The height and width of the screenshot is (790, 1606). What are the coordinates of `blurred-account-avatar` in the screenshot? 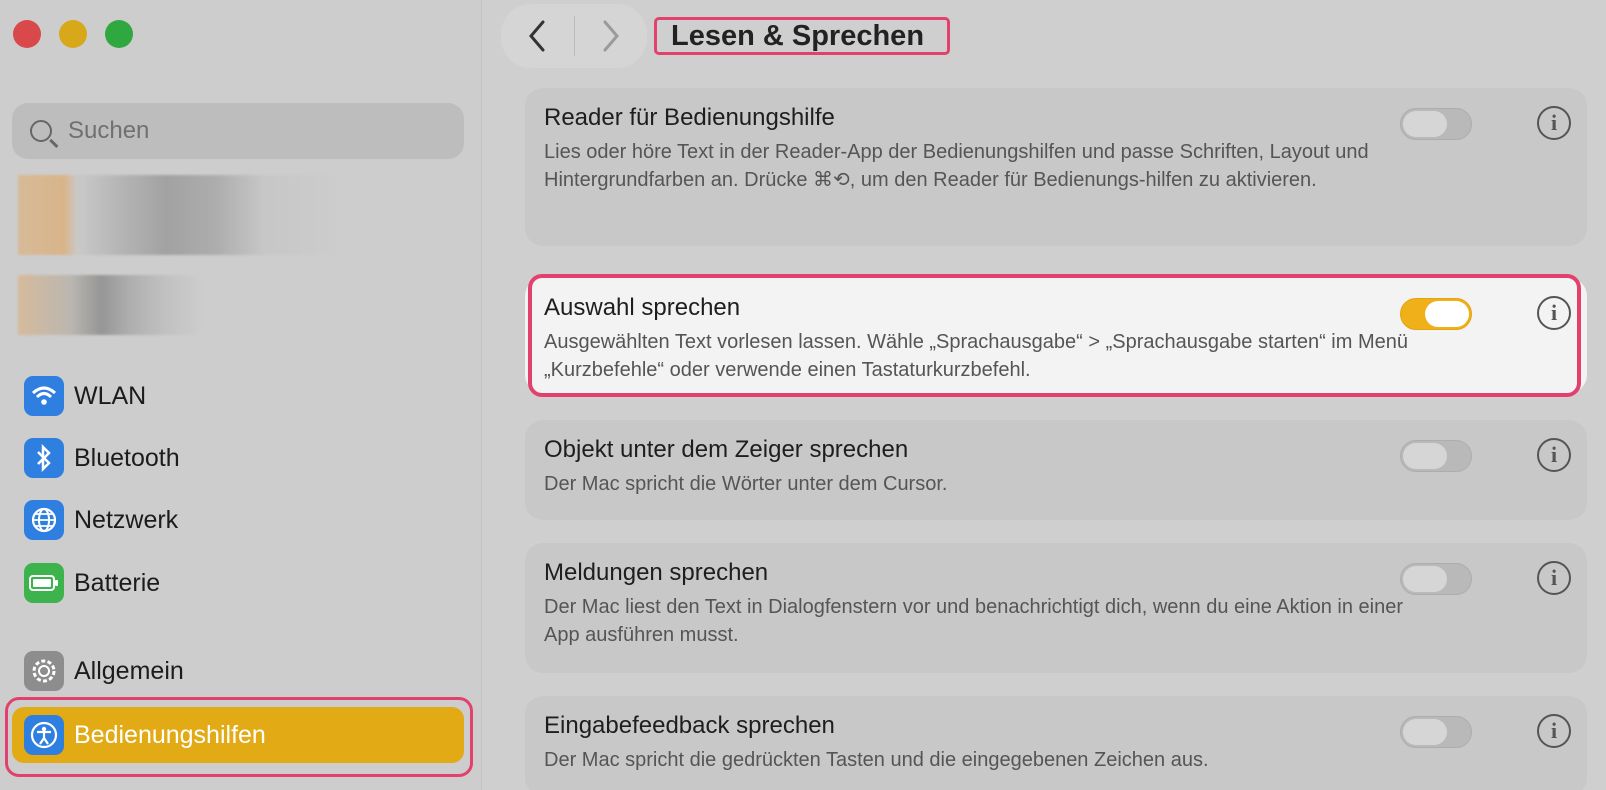 It's located at (183, 215).